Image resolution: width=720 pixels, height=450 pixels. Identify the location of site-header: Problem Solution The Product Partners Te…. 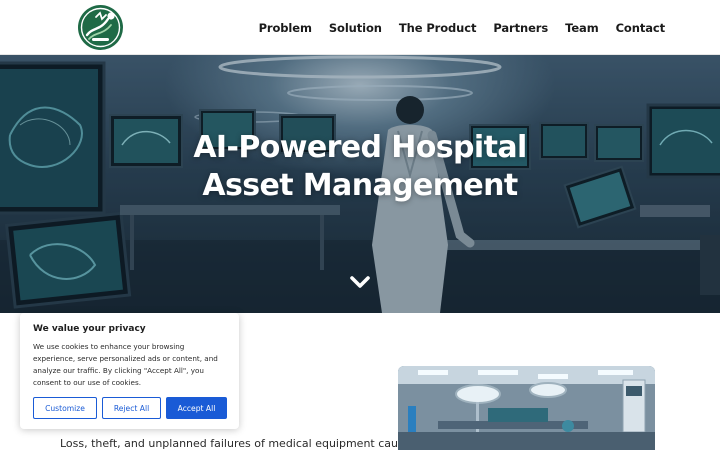
(360, 27).